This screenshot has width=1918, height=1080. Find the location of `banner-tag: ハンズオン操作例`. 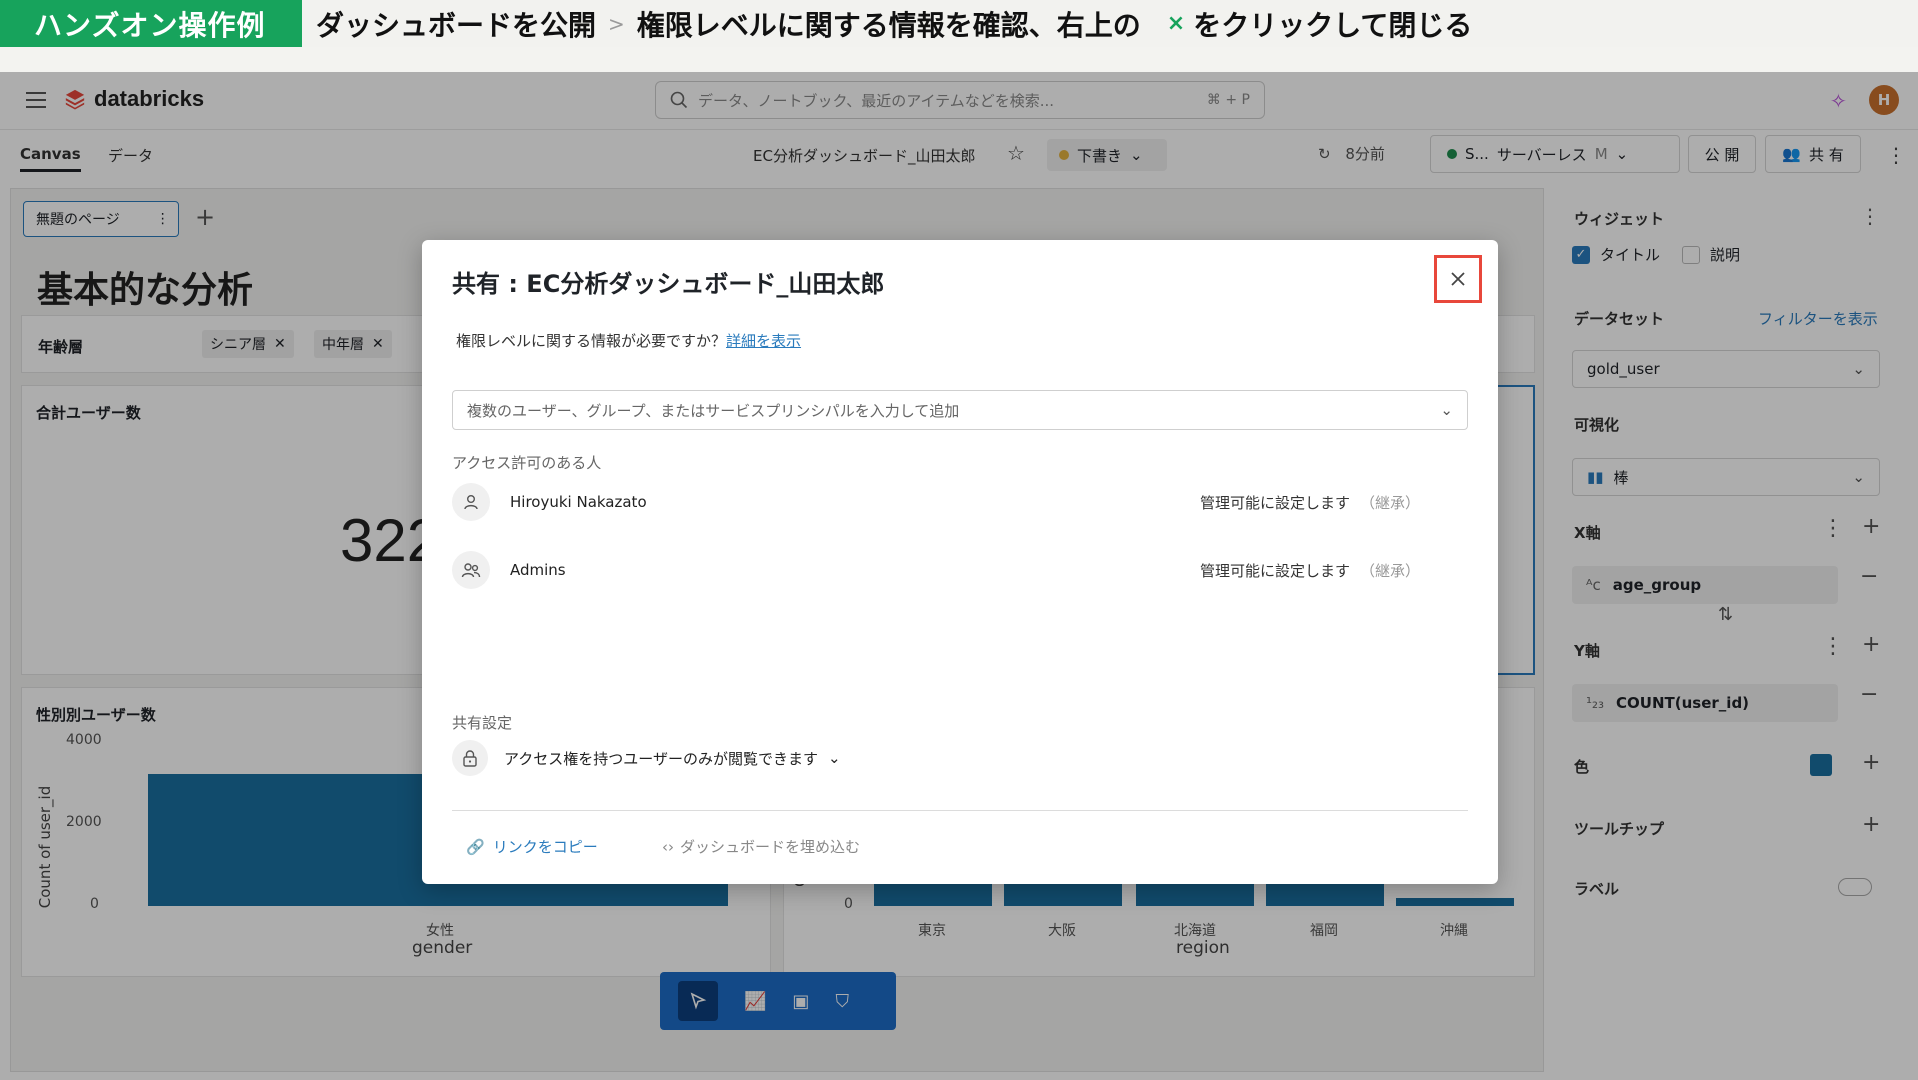

banner-tag: ハンズオン操作例 is located at coordinates (151, 23).